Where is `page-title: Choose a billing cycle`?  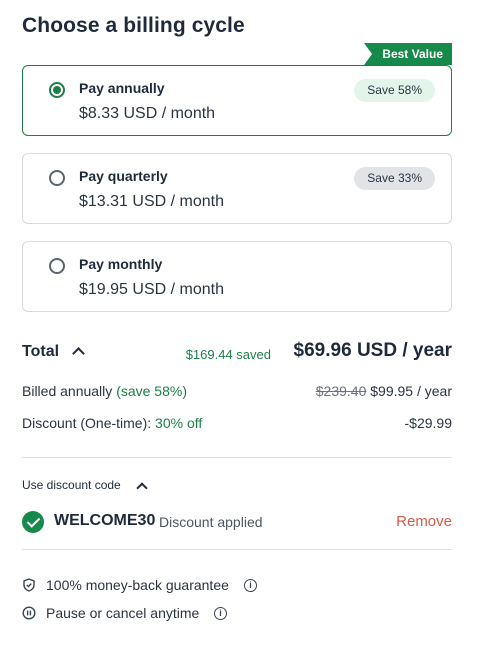 page-title: Choose a billing cycle is located at coordinates (133, 25).